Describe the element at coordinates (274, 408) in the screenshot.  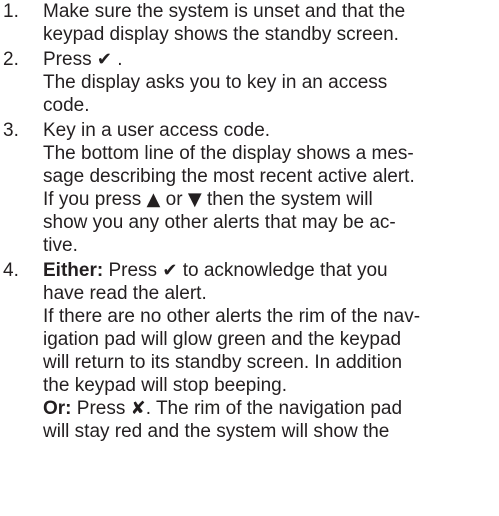
I see `rim-text: . The rim of the navigation pad` at that location.